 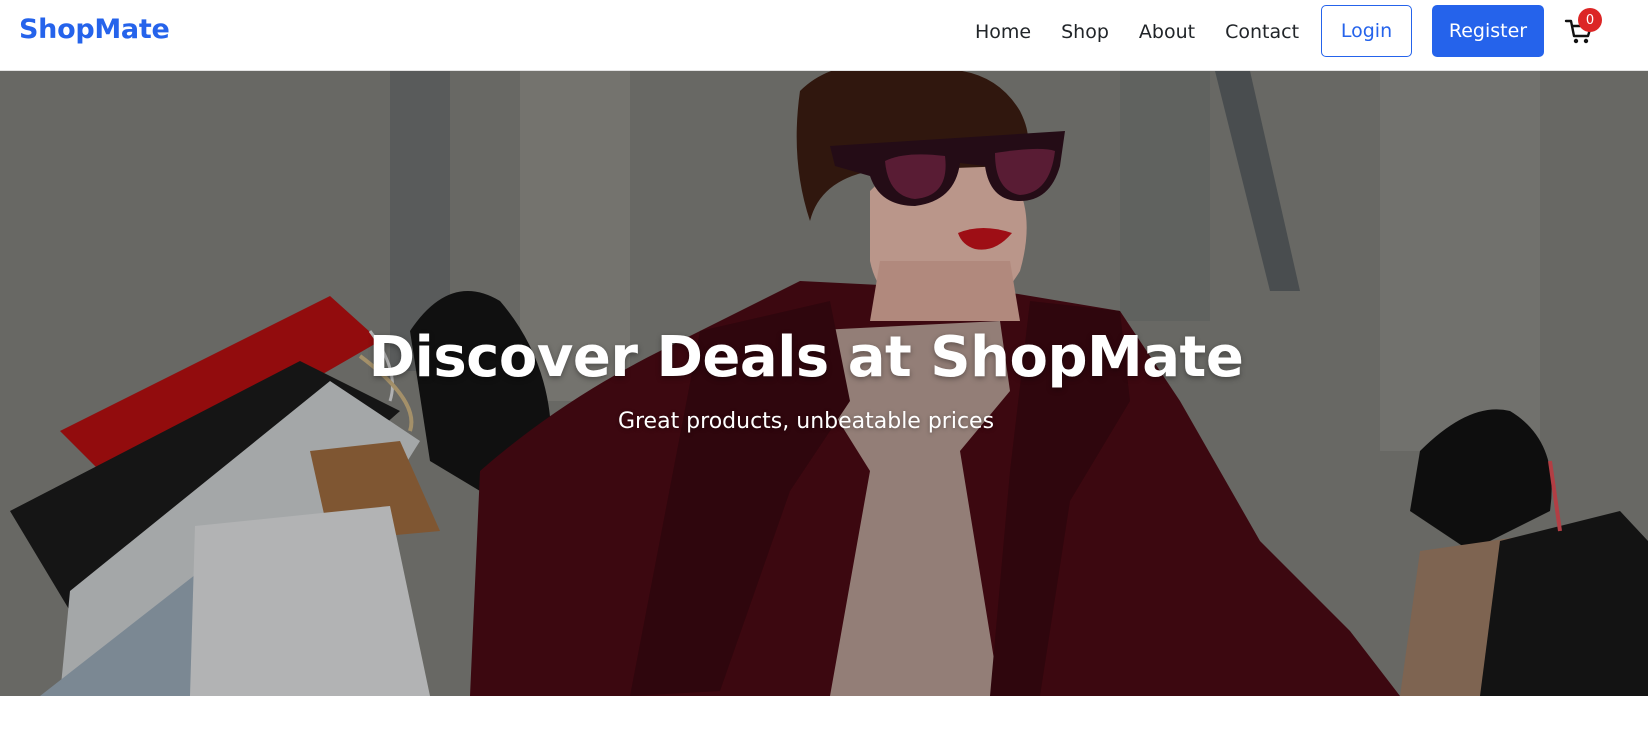 What do you see at coordinates (1085, 32) in the screenshot?
I see `nav-link-shop: Shop` at bounding box center [1085, 32].